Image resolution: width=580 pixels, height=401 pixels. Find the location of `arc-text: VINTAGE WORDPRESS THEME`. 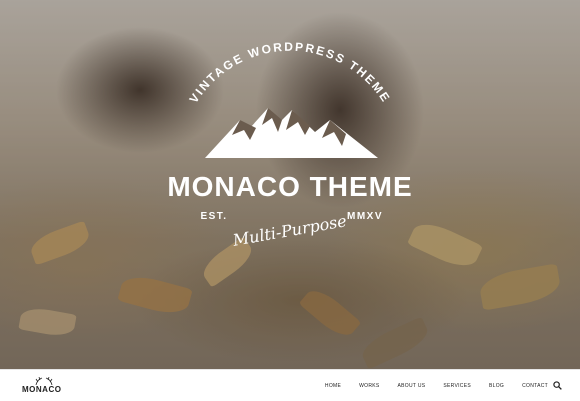

arc-text: VINTAGE WORDPRESS THEME is located at coordinates (290, 73).